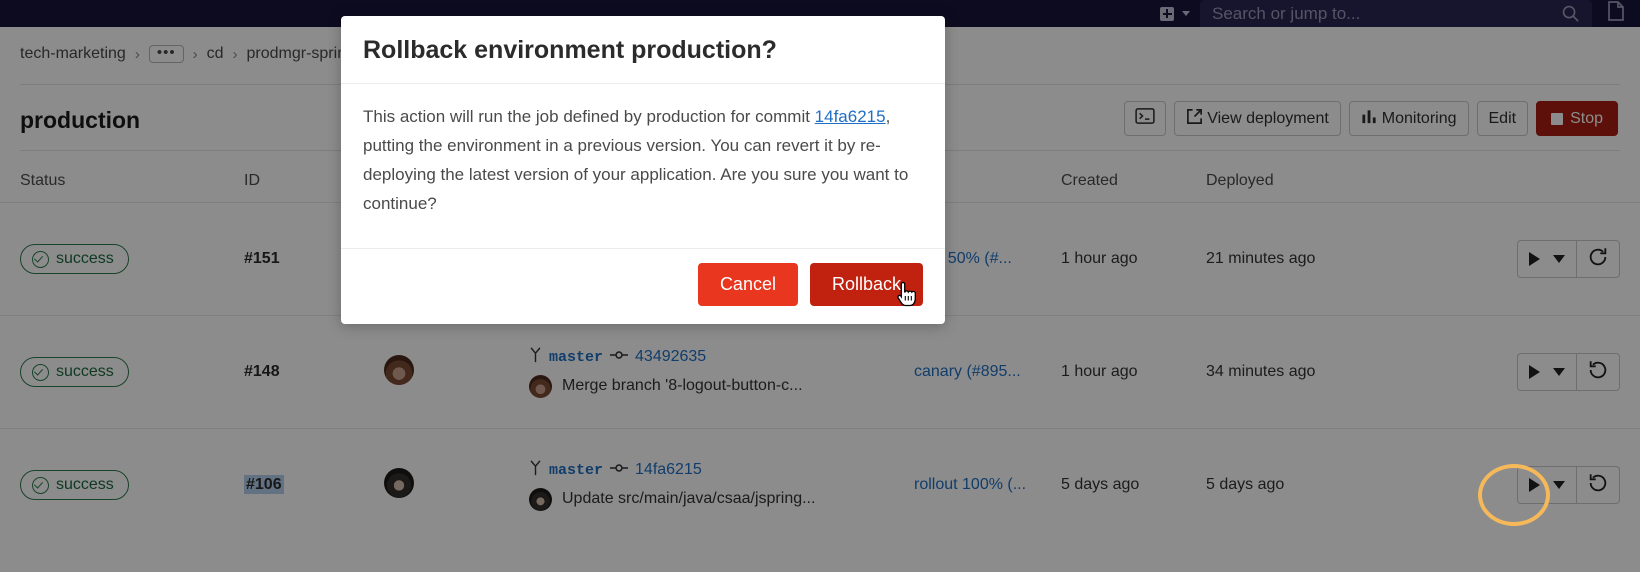 This screenshot has height=572, width=1640. I want to click on modal-footer: Cancel Rollback, so click(643, 286).